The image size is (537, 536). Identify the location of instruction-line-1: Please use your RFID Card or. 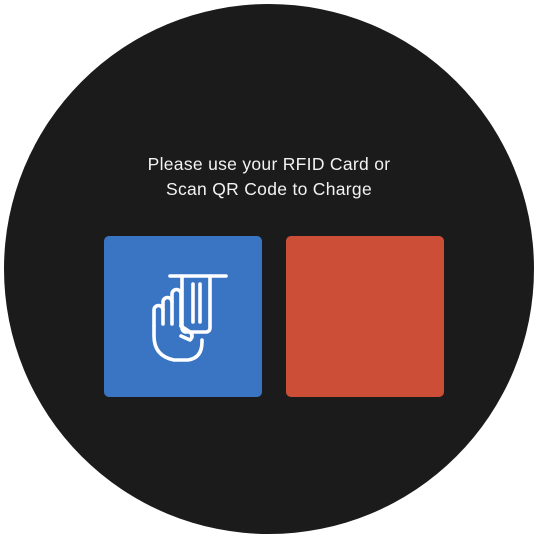
(269, 164).